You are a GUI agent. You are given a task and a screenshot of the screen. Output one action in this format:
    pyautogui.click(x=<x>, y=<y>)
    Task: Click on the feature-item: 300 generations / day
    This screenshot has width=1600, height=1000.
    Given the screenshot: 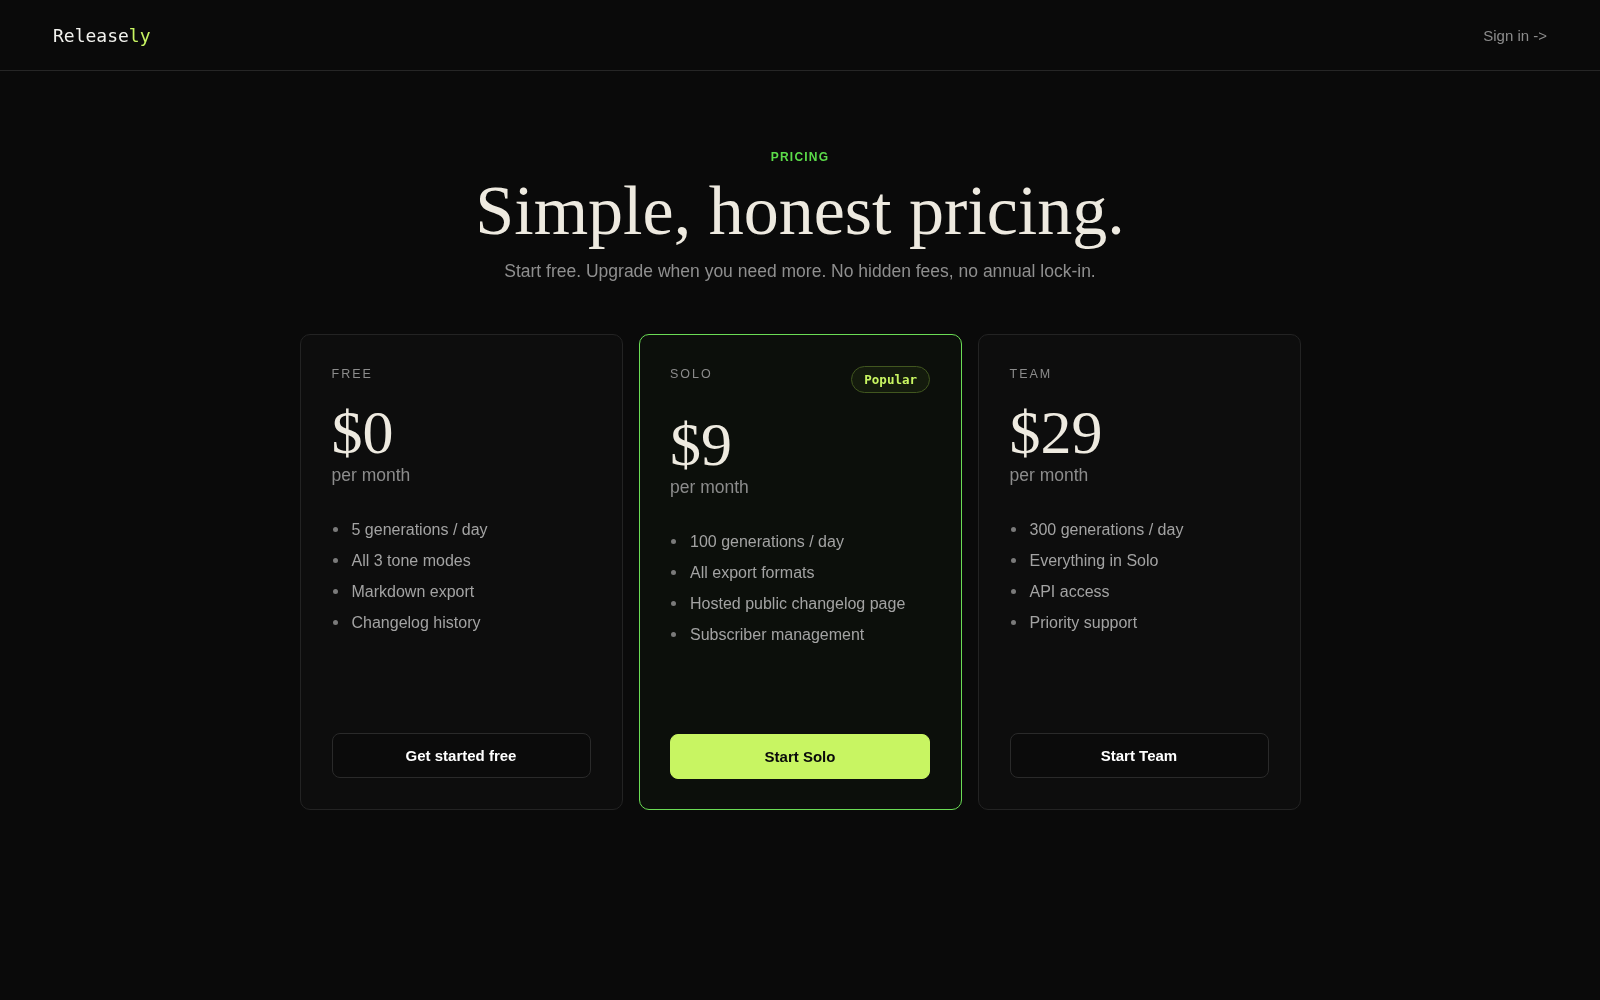 What is the action you would take?
    pyautogui.click(x=1106, y=530)
    